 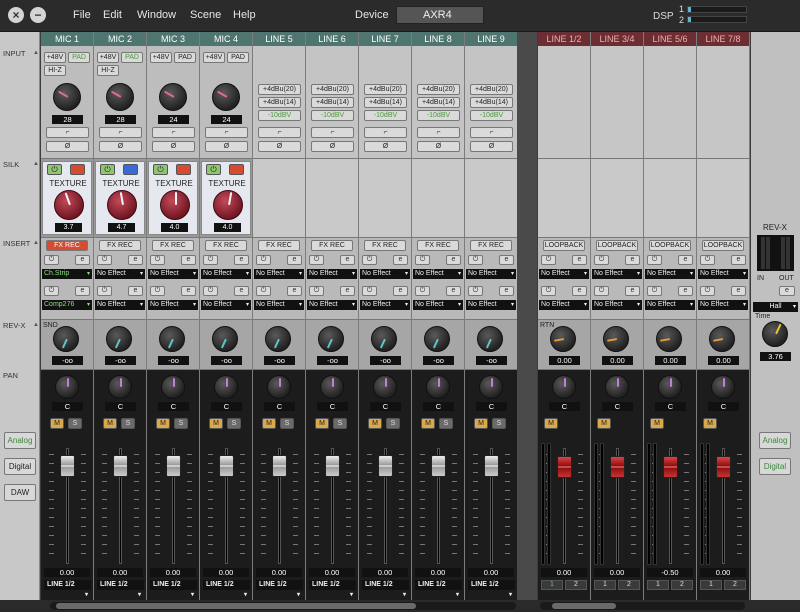 What do you see at coordinates (707, 291) in the screenshot?
I see `stereo-4-insert2-power-icon: ⏻` at bounding box center [707, 291].